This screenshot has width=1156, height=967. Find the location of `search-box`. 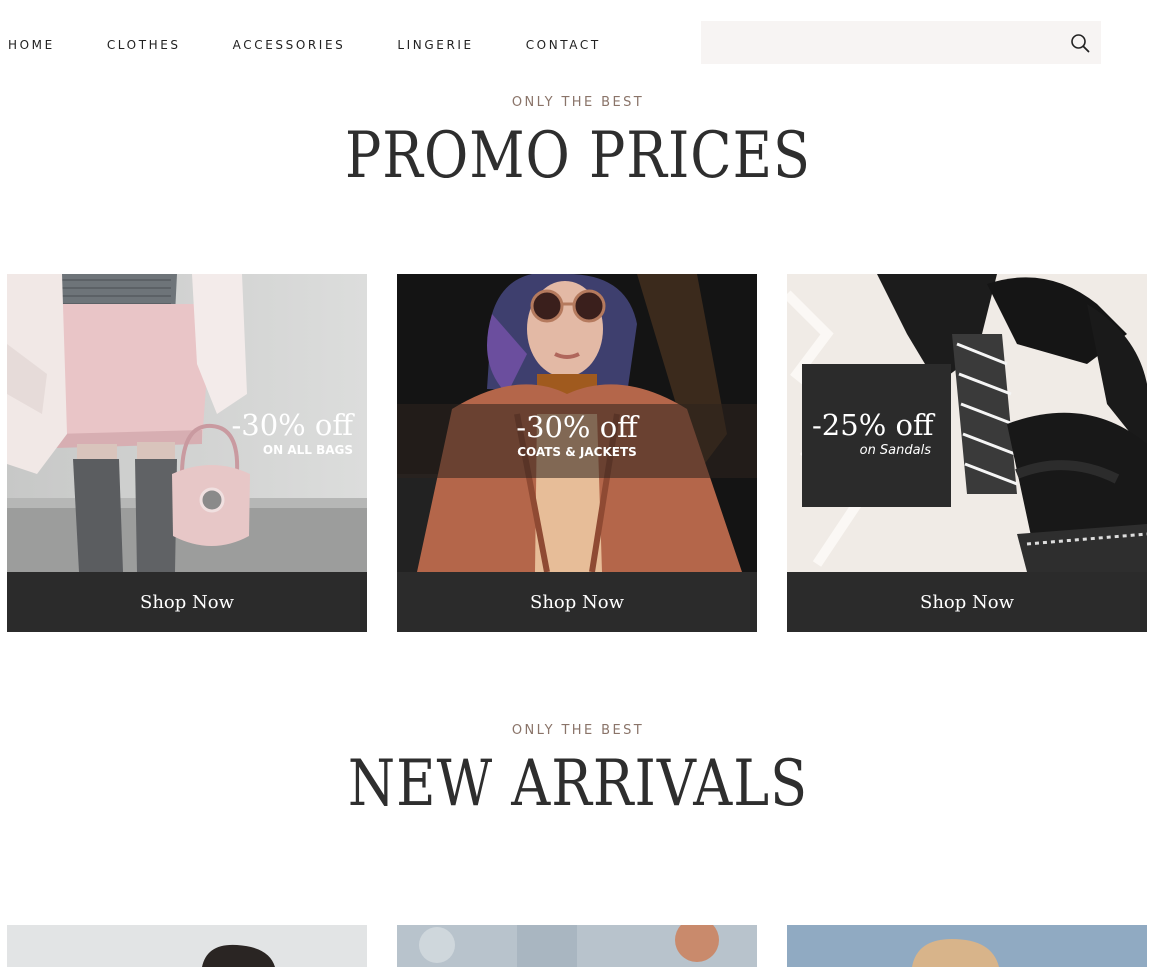

search-box is located at coordinates (901, 42).